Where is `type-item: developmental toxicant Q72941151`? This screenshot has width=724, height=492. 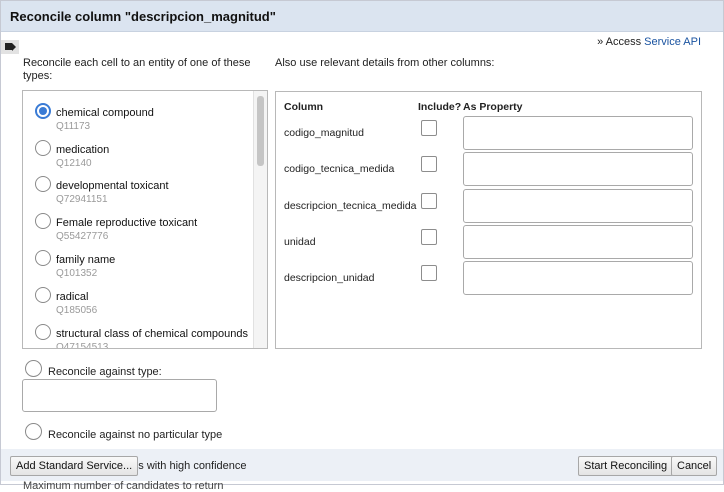
type-item: developmental toxicant Q72941151 is located at coordinates (138, 194).